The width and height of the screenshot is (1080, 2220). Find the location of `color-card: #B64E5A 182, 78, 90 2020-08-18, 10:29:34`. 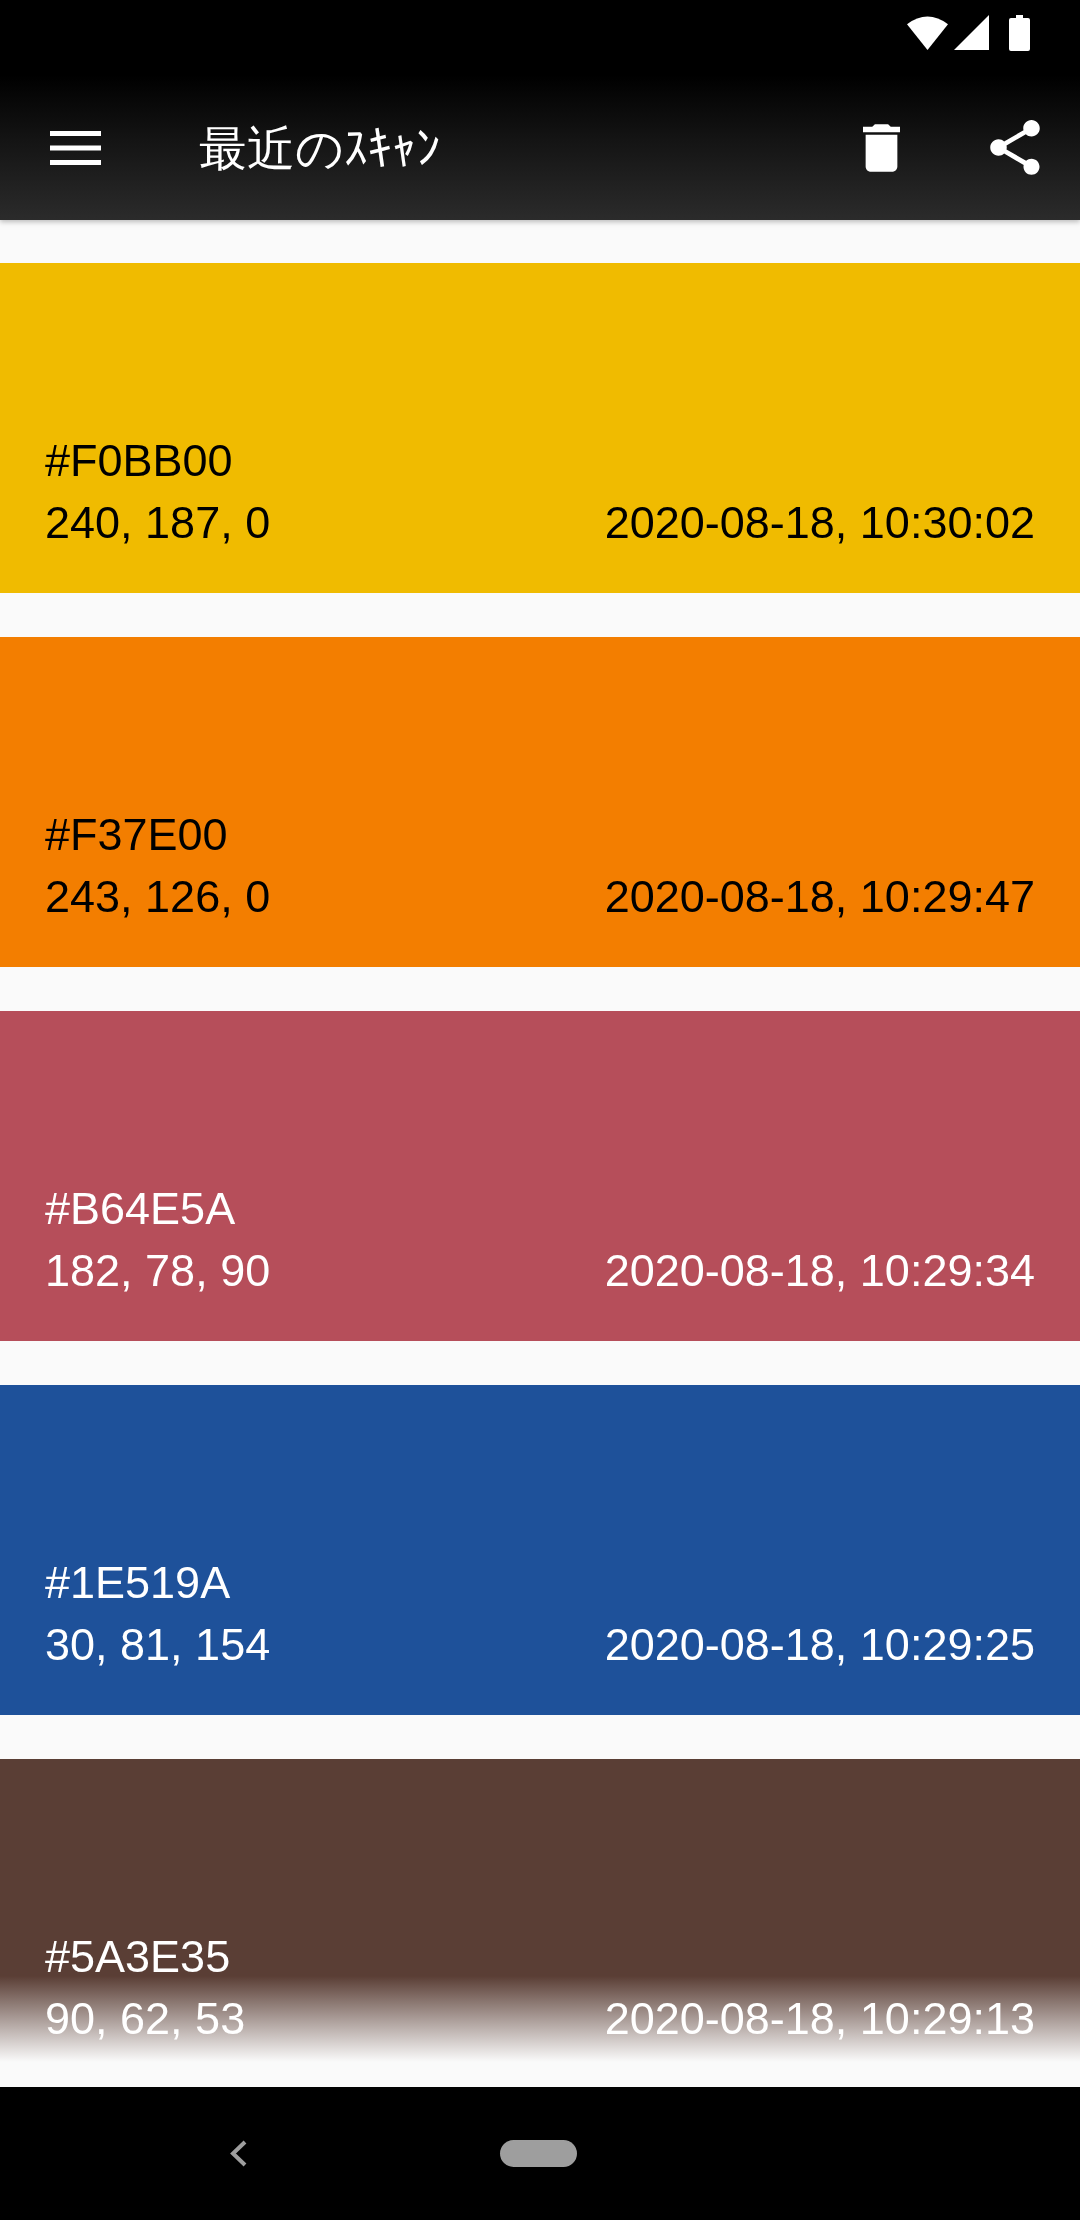

color-card: #B64E5A 182, 78, 90 2020-08-18, 10:29:34 is located at coordinates (540, 1176).